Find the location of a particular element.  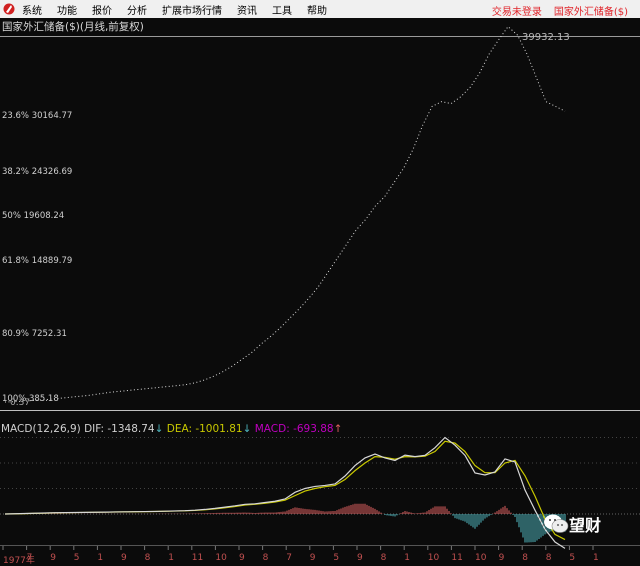

macd-dea: DEA: -1001.81 is located at coordinates (204, 429).